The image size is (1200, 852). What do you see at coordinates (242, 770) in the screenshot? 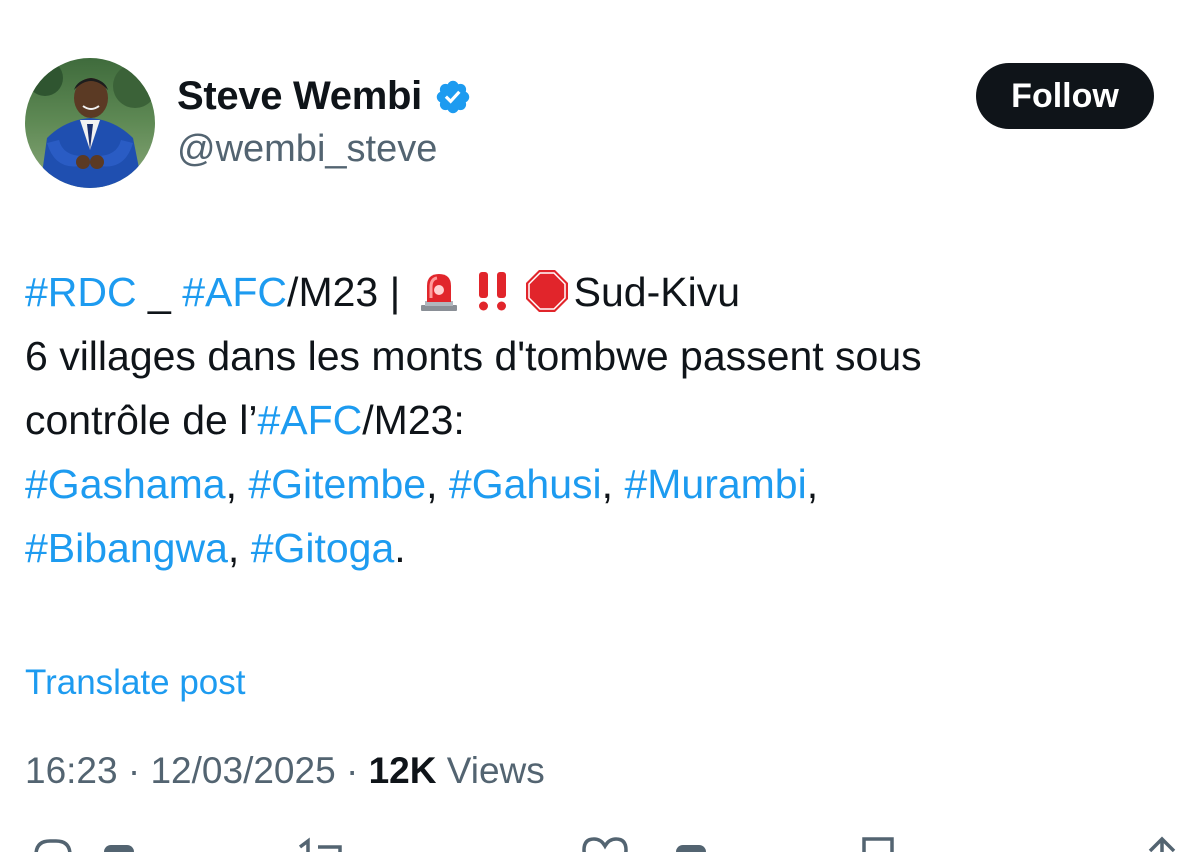
I see `tweet-date: 12/03/2025` at bounding box center [242, 770].